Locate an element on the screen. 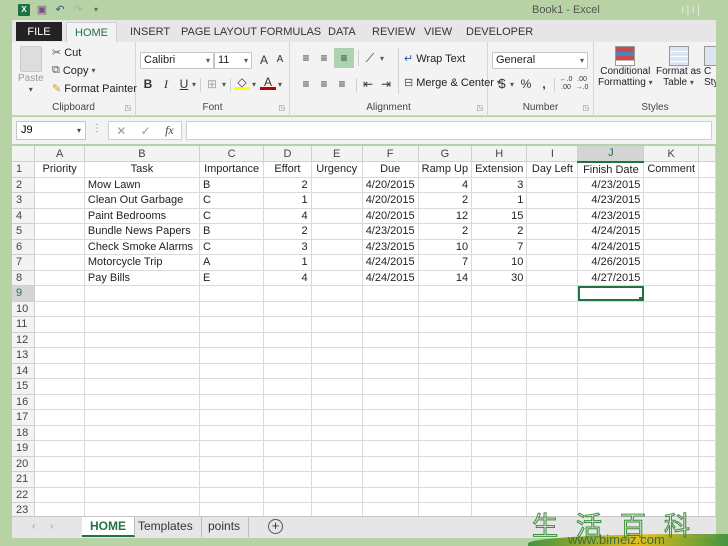 The image size is (728, 546). format-as-table-button: Format as Table ▾ is located at coordinates (678, 67).